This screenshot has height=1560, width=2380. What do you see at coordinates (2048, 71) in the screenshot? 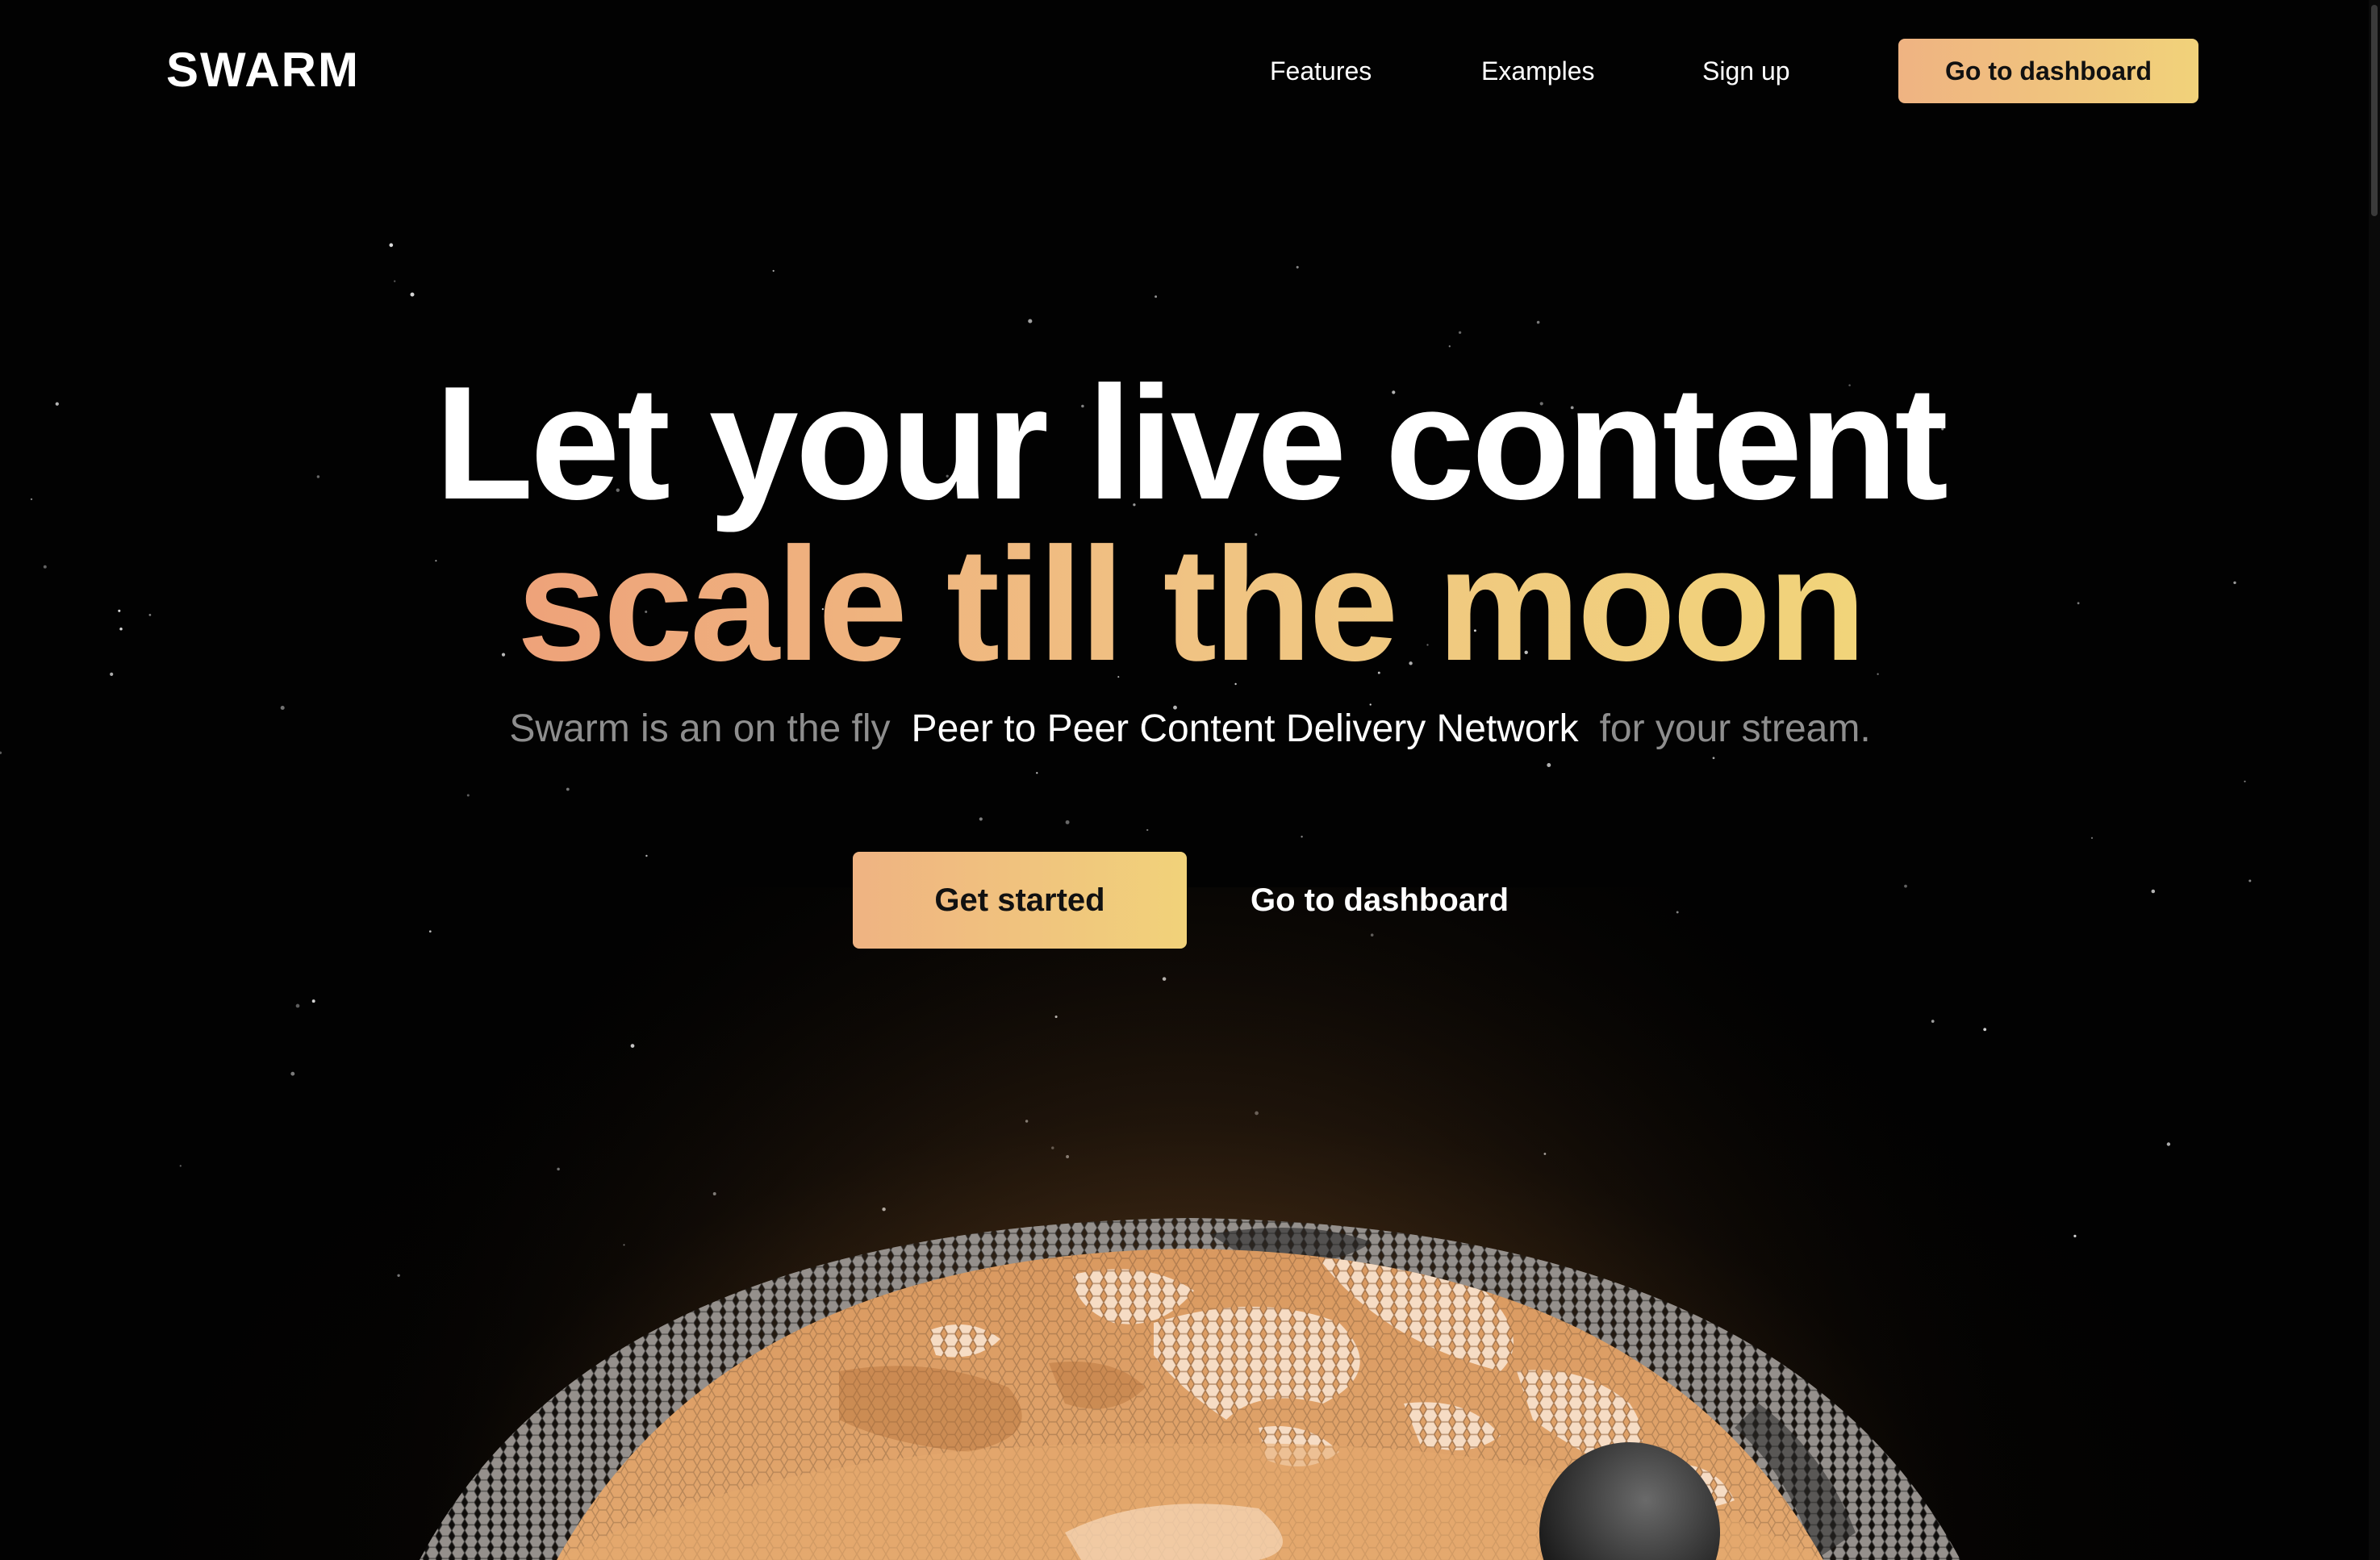
I see `header-dashboard-button: Go to dashboard` at bounding box center [2048, 71].